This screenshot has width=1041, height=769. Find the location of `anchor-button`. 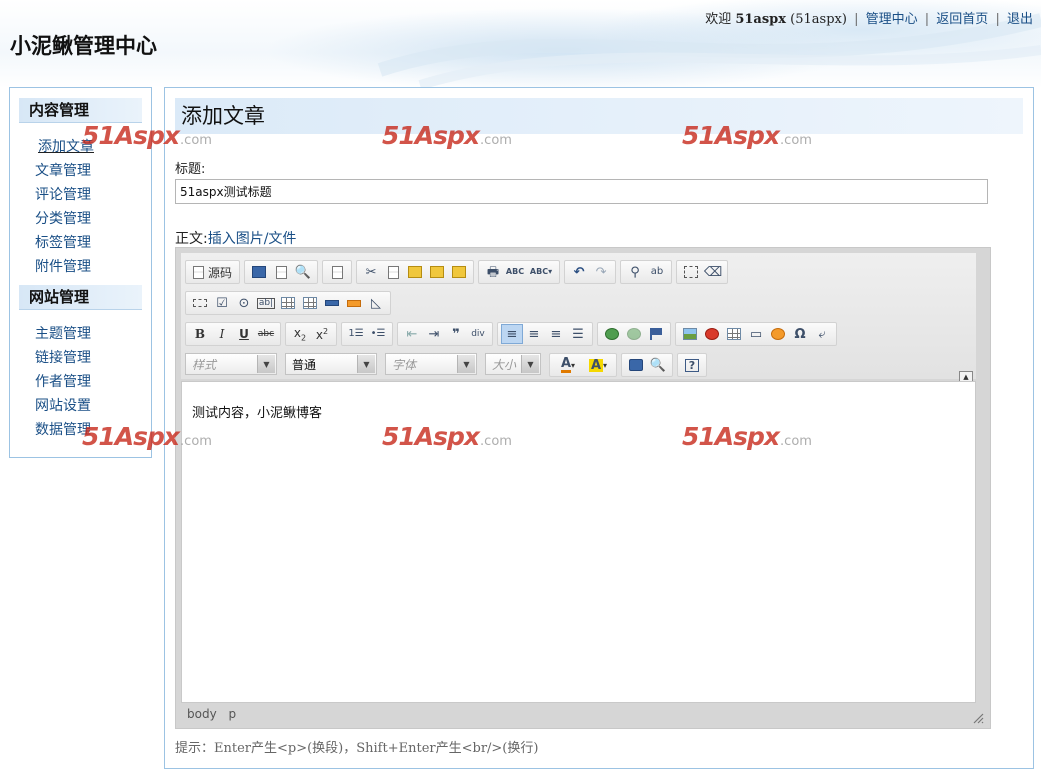

anchor-button is located at coordinates (656, 334).